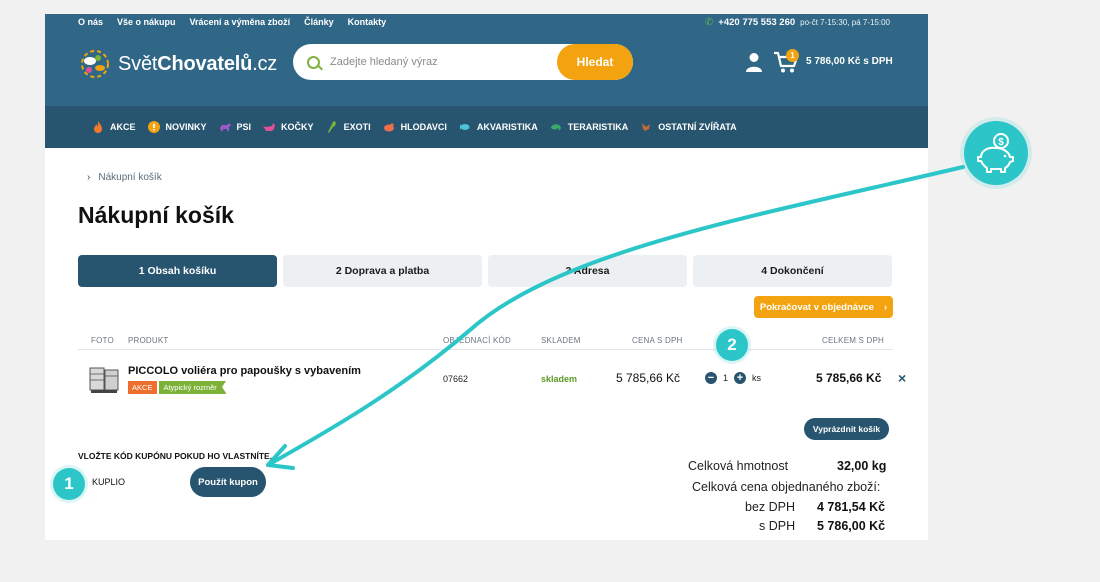 This screenshot has height=582, width=1100. I want to click on nav-item-akvaristika: AKVARISTIKA, so click(498, 127).